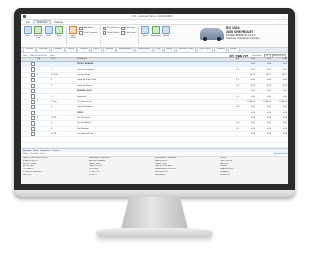  What do you see at coordinates (248, 59) in the screenshot?
I see `header-cost: Cost` at bounding box center [248, 59].